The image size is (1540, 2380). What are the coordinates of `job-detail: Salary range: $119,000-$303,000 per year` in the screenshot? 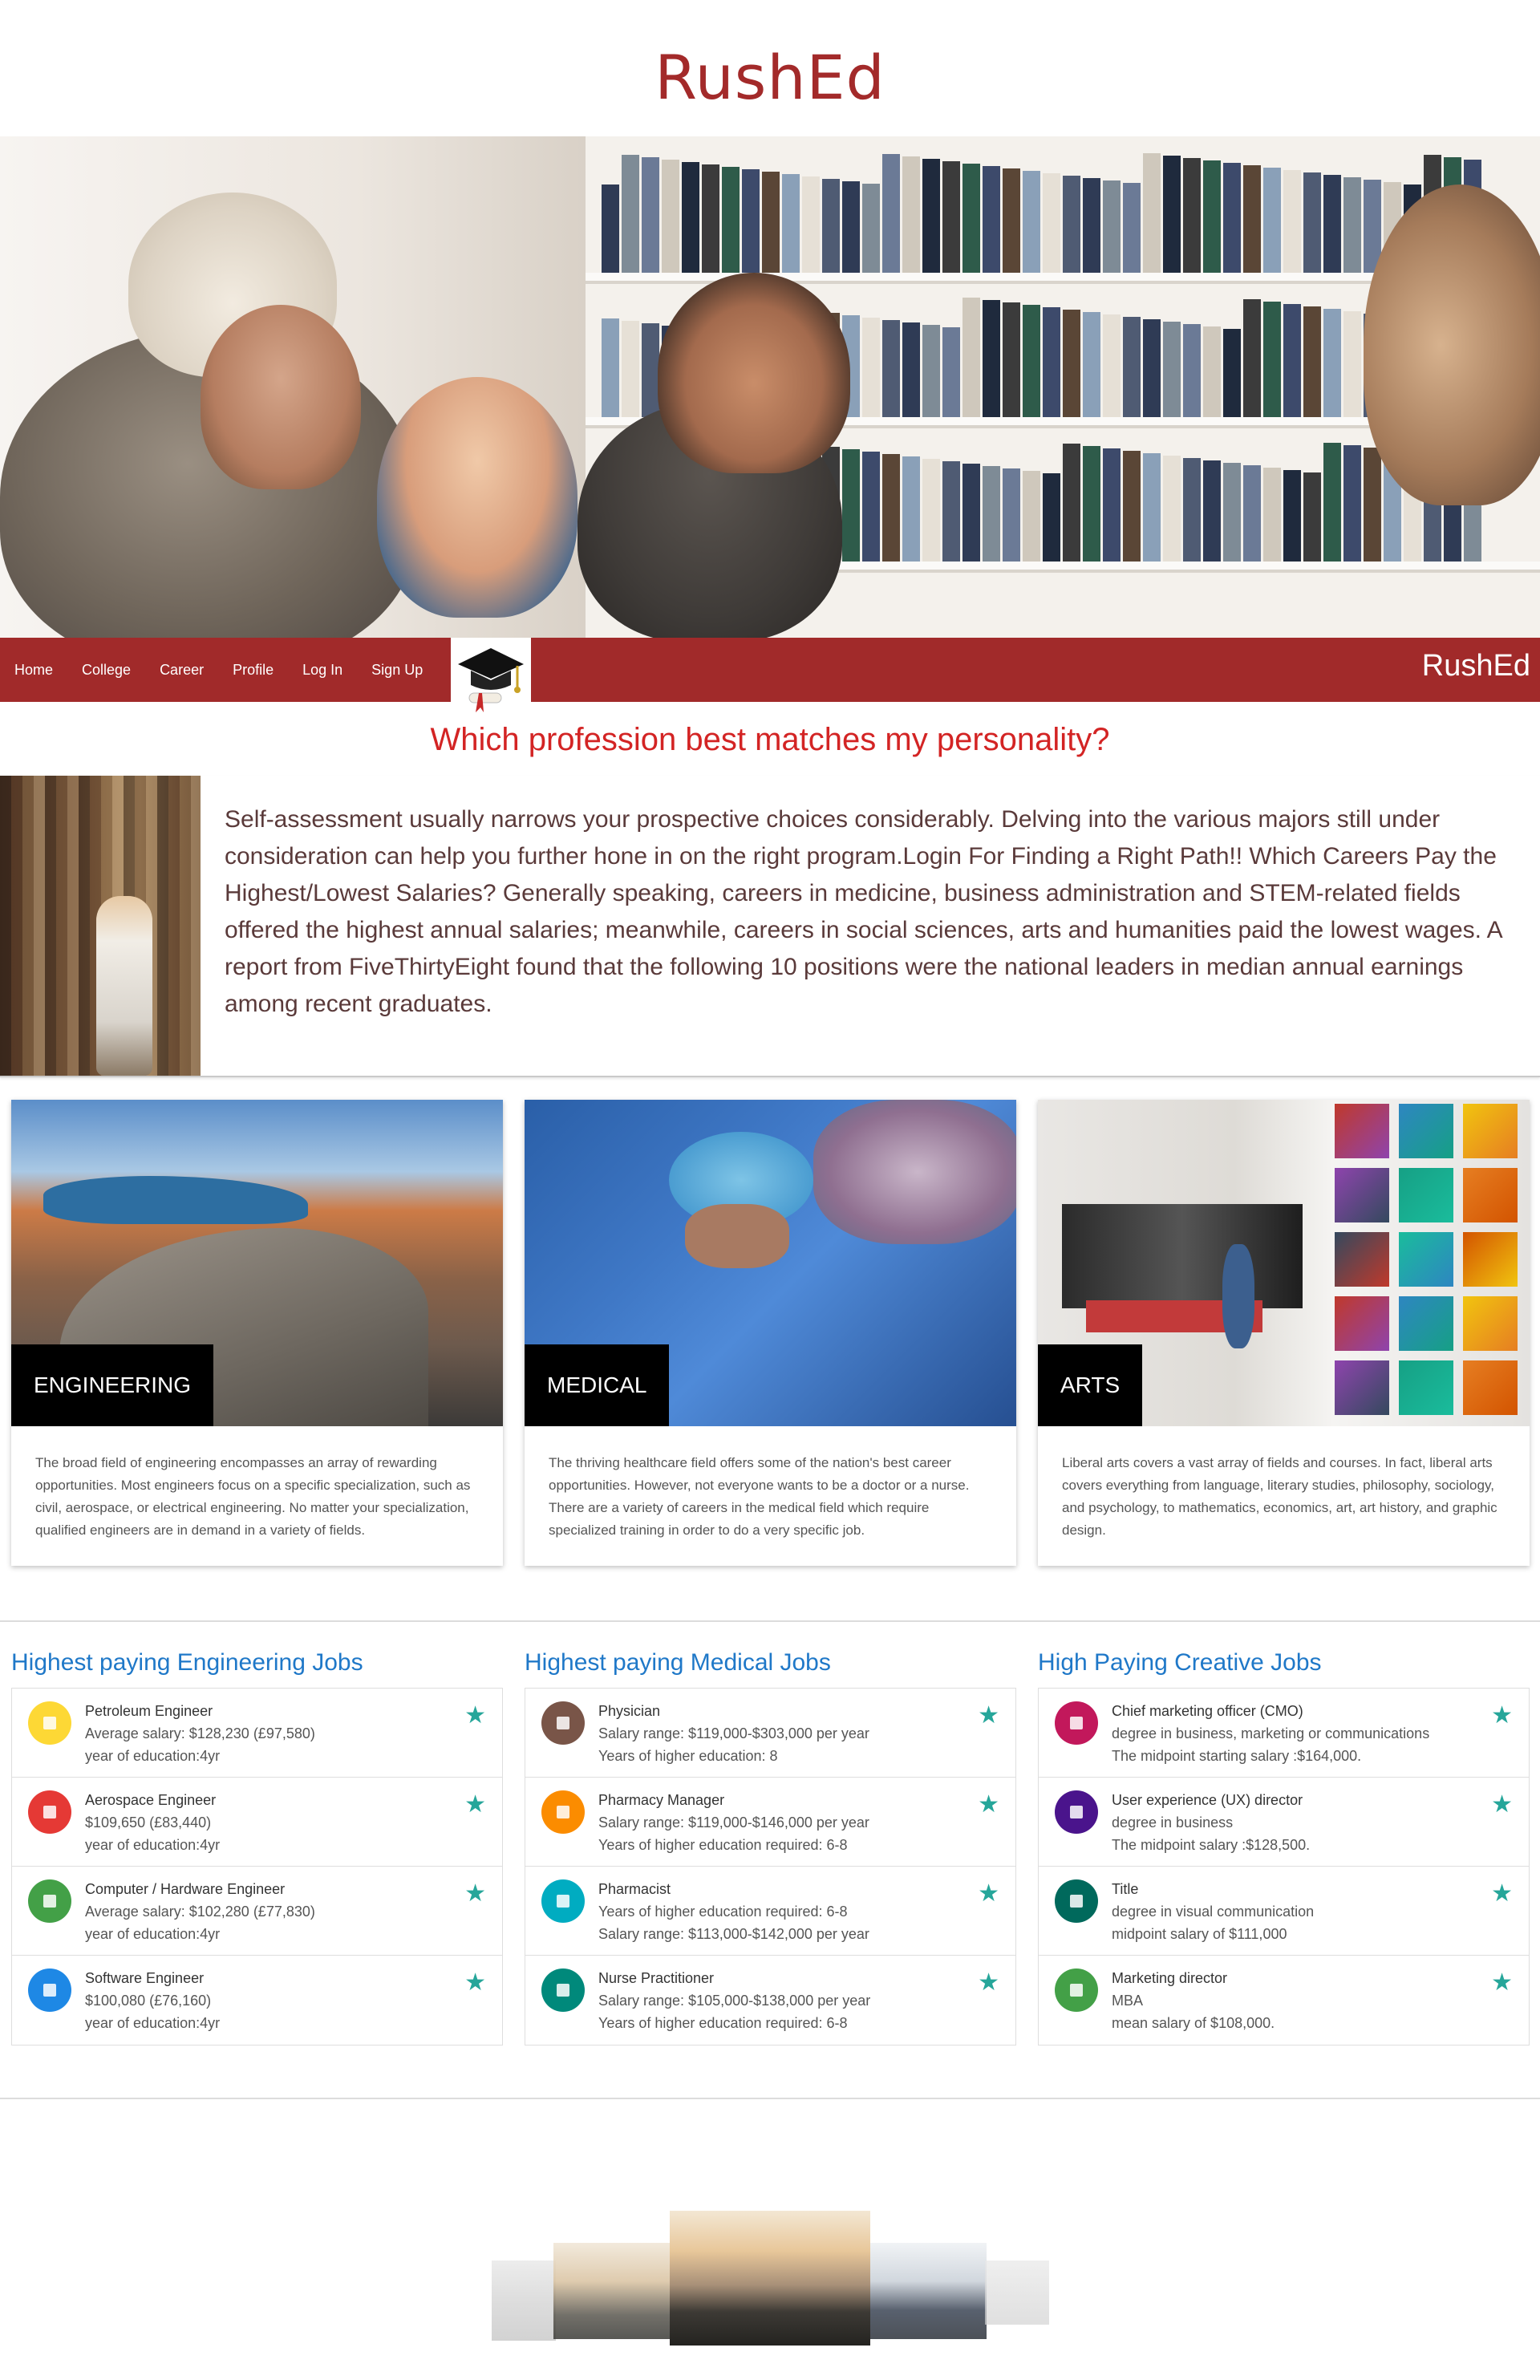 It's located at (733, 1733).